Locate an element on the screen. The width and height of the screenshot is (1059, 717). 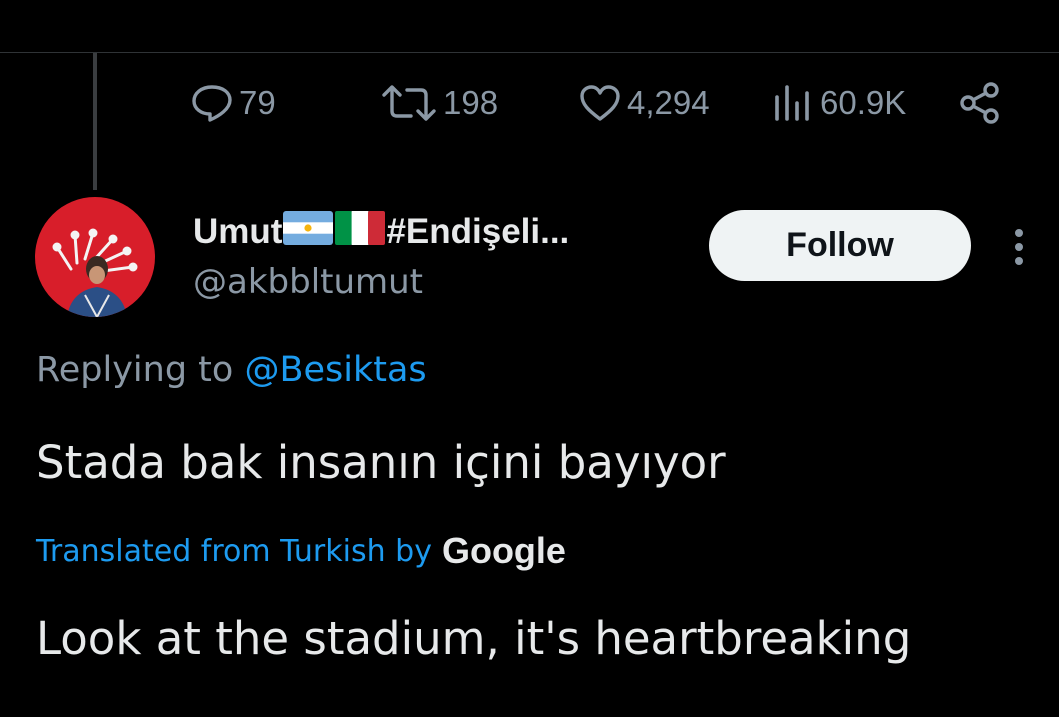
author-name-text: Umut is located at coordinates (238, 231).